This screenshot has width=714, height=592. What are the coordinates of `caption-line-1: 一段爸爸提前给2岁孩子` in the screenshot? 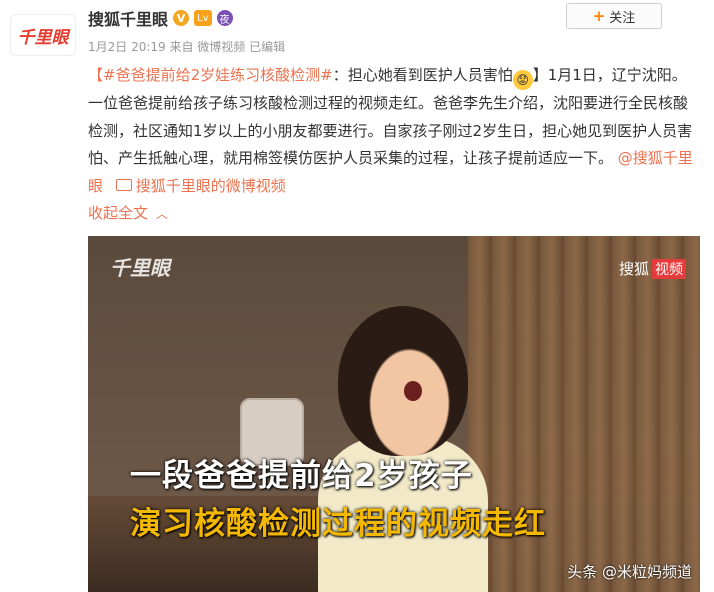 It's located at (301, 476).